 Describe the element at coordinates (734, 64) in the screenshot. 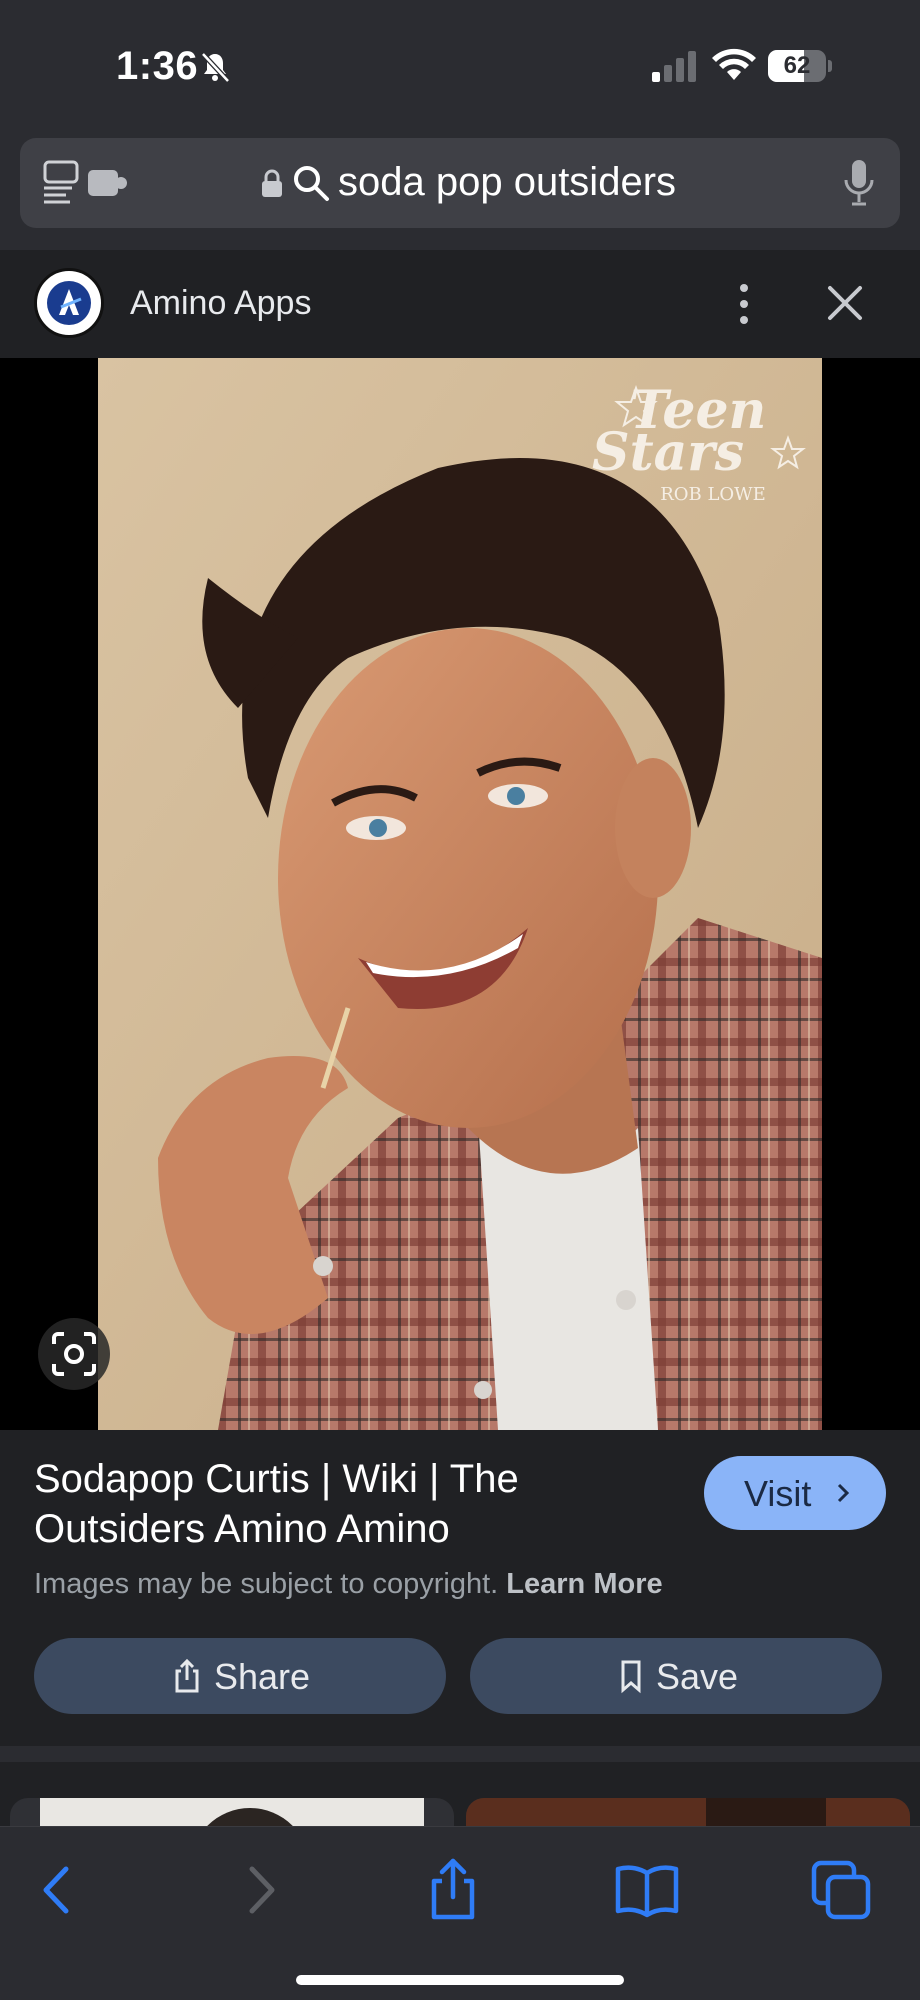

I see `wifi-icon` at that location.